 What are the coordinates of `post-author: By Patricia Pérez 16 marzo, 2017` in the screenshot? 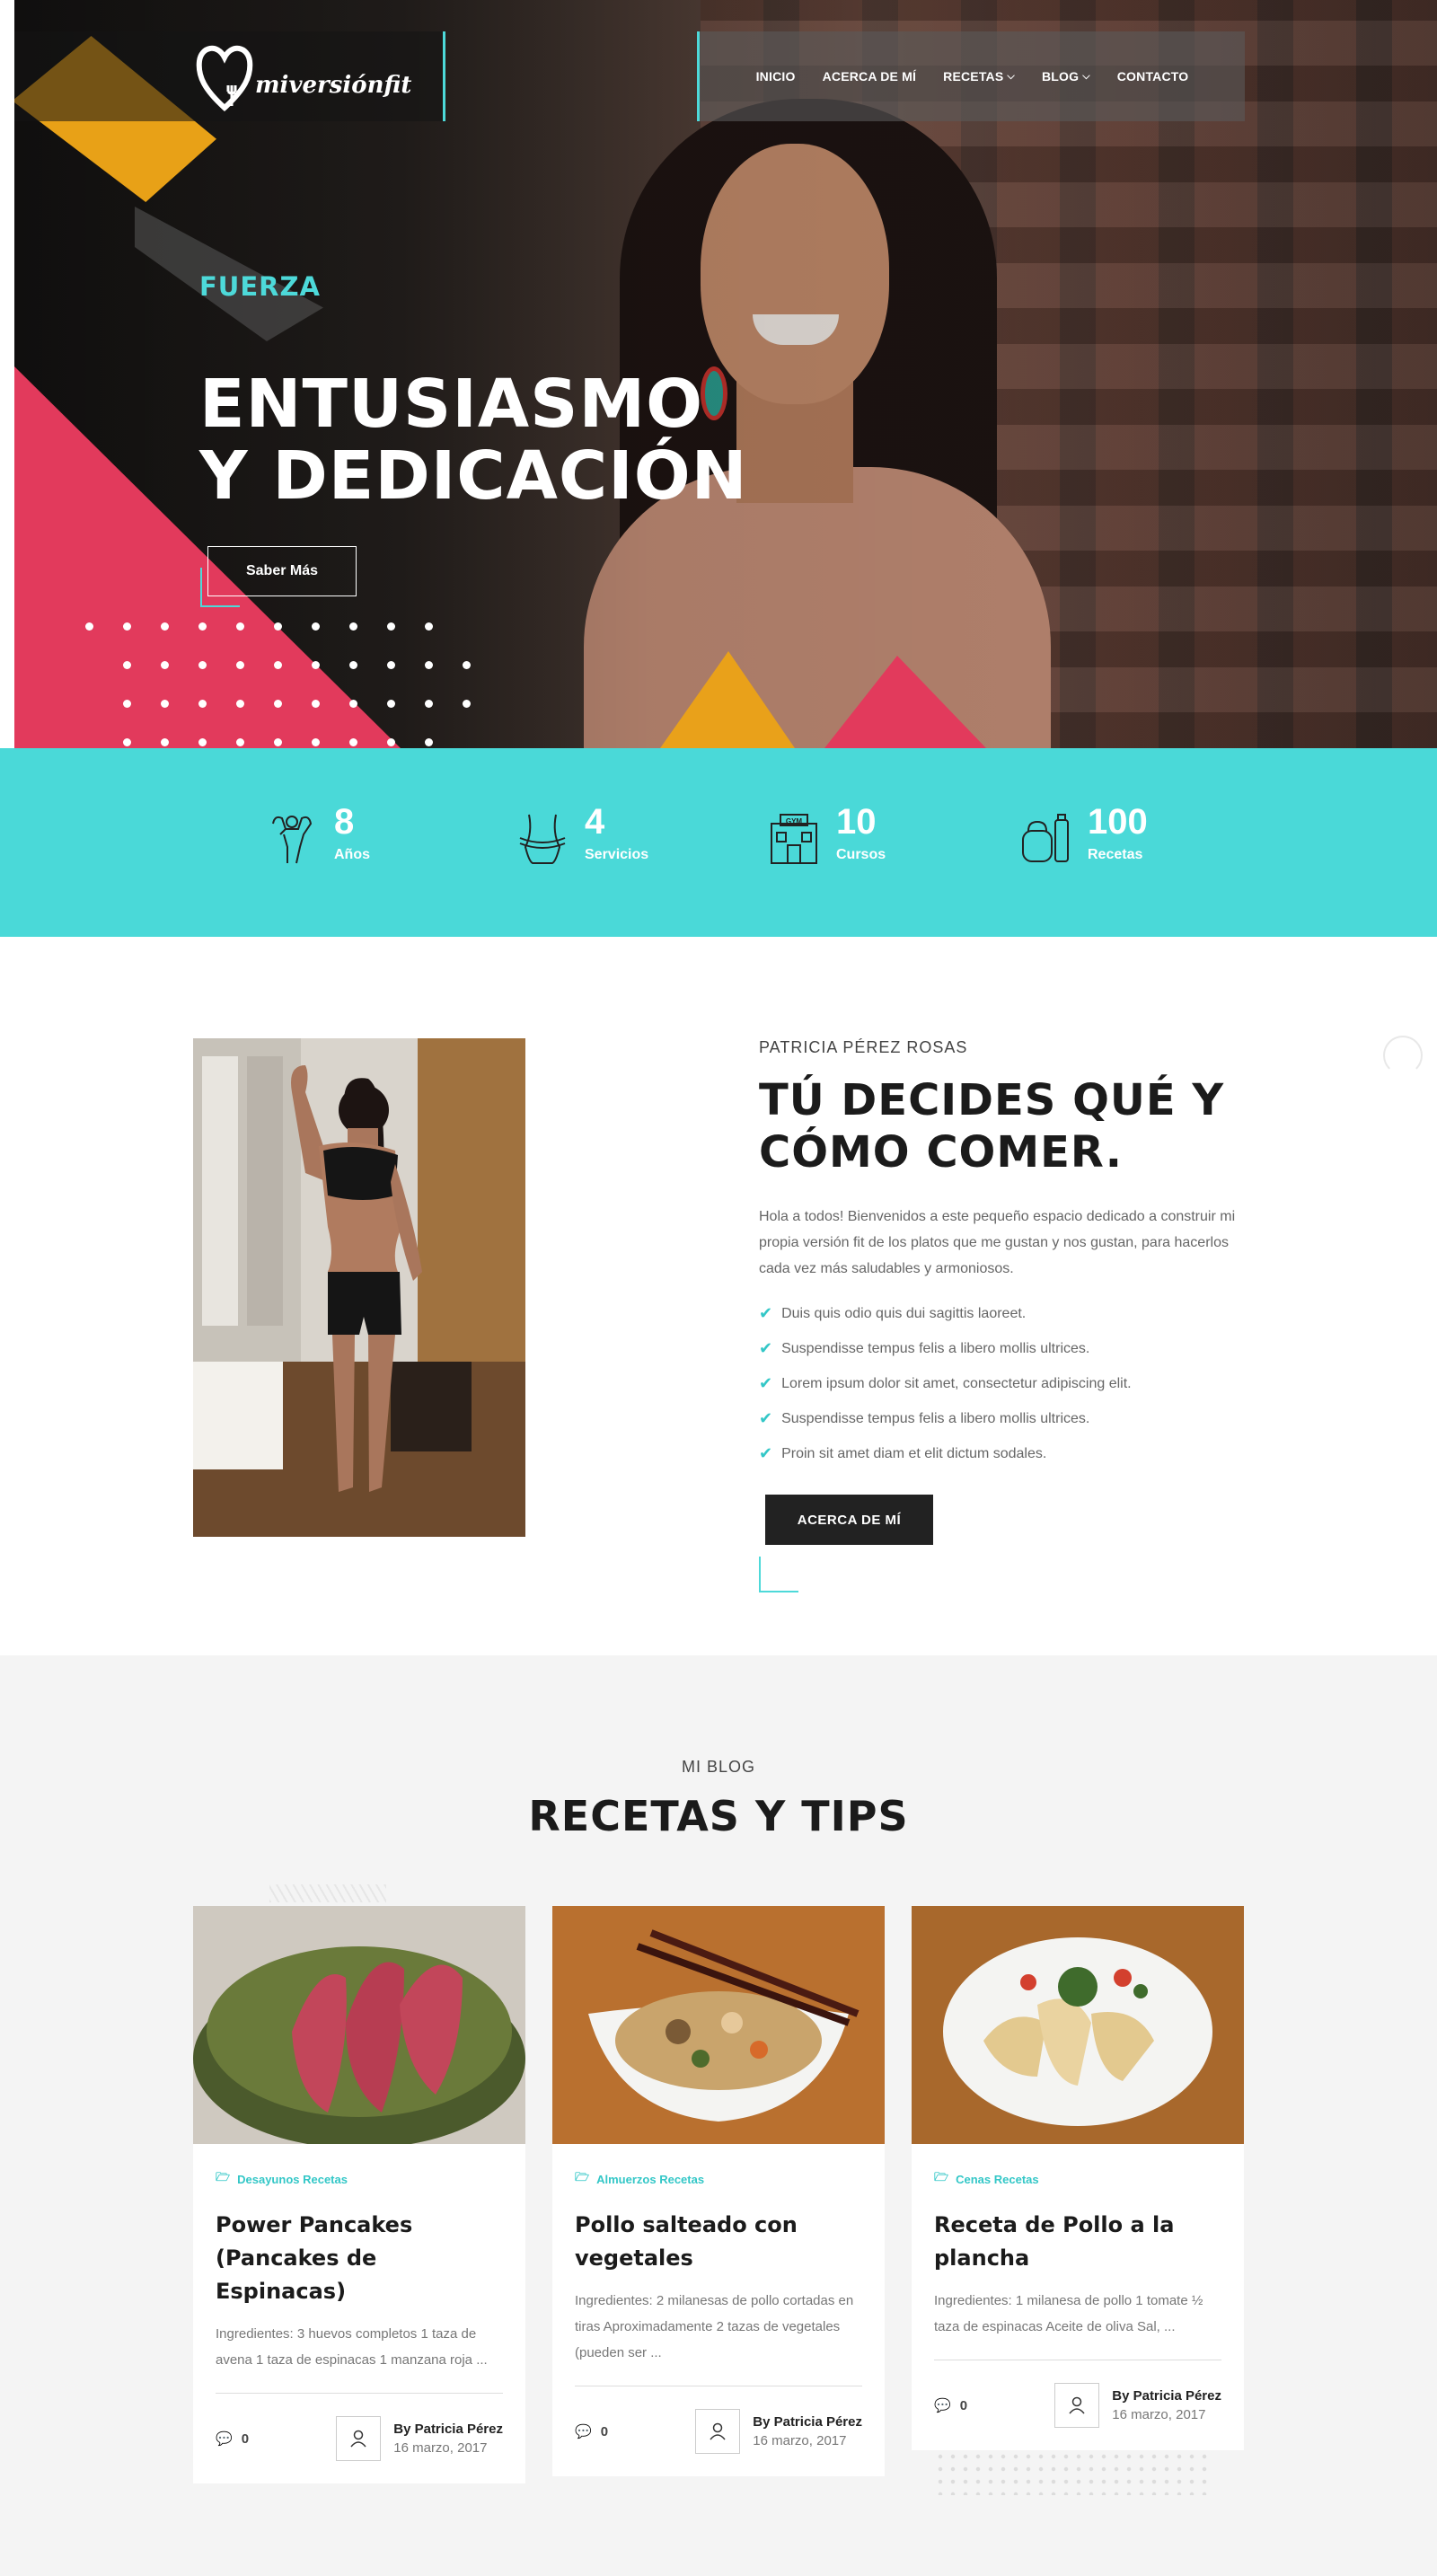 It's located at (1137, 2405).